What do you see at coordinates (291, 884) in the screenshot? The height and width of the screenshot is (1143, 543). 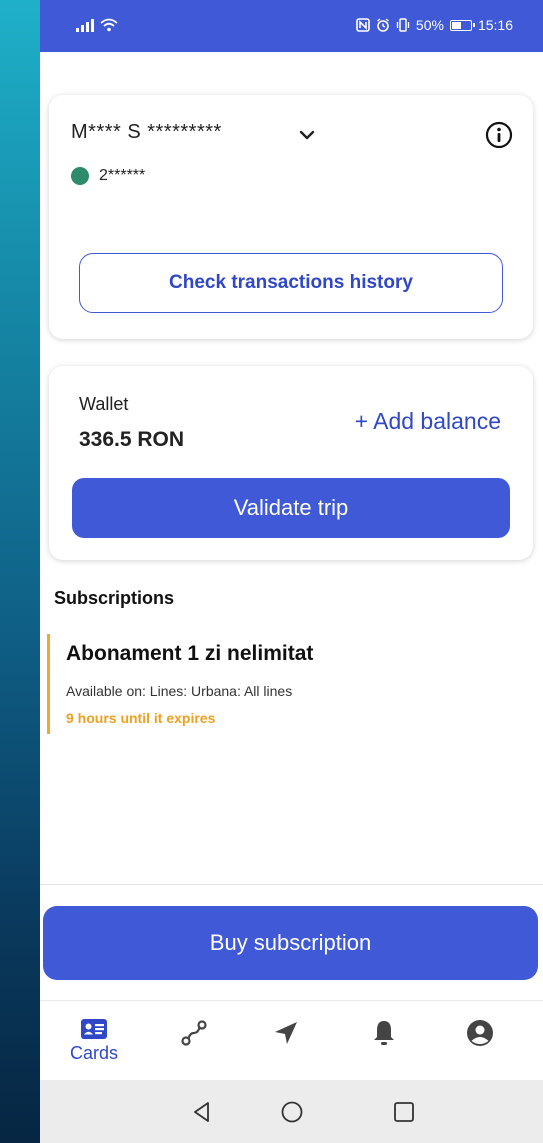 I see `divider` at bounding box center [291, 884].